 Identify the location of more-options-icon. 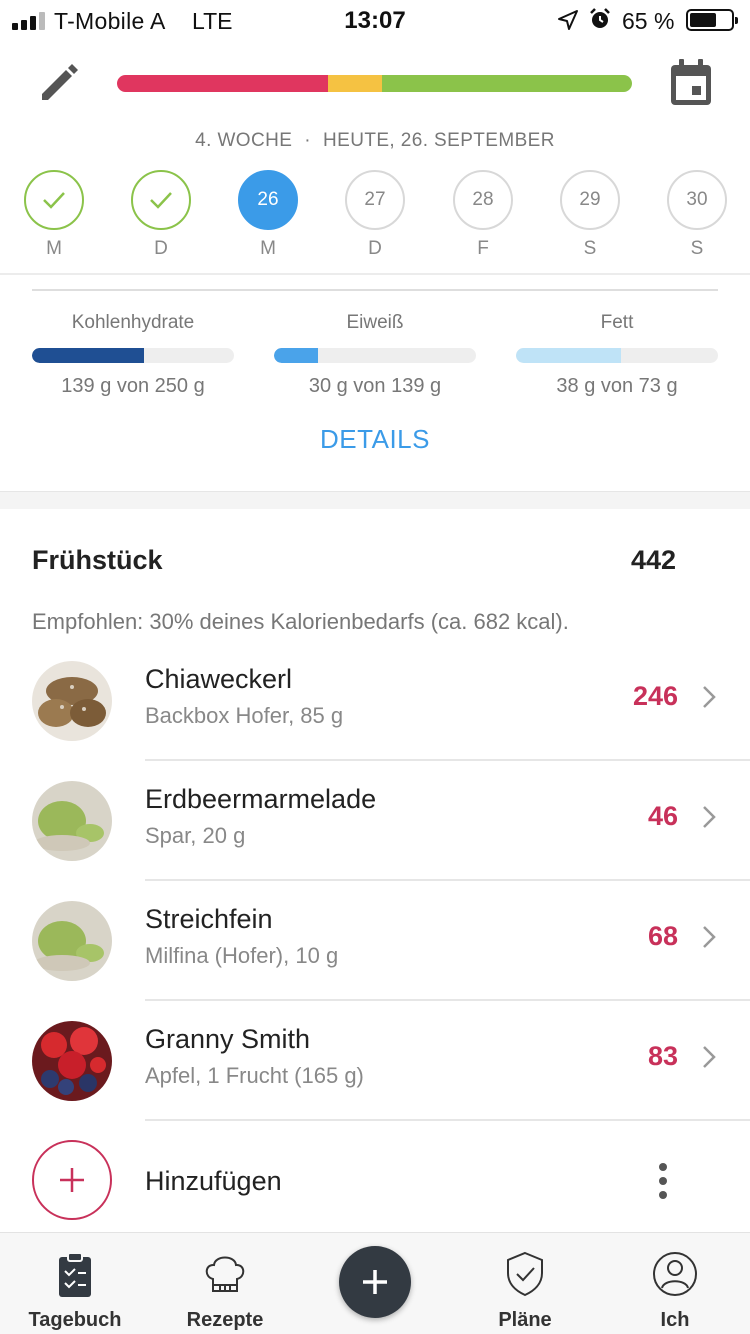
(663, 1181).